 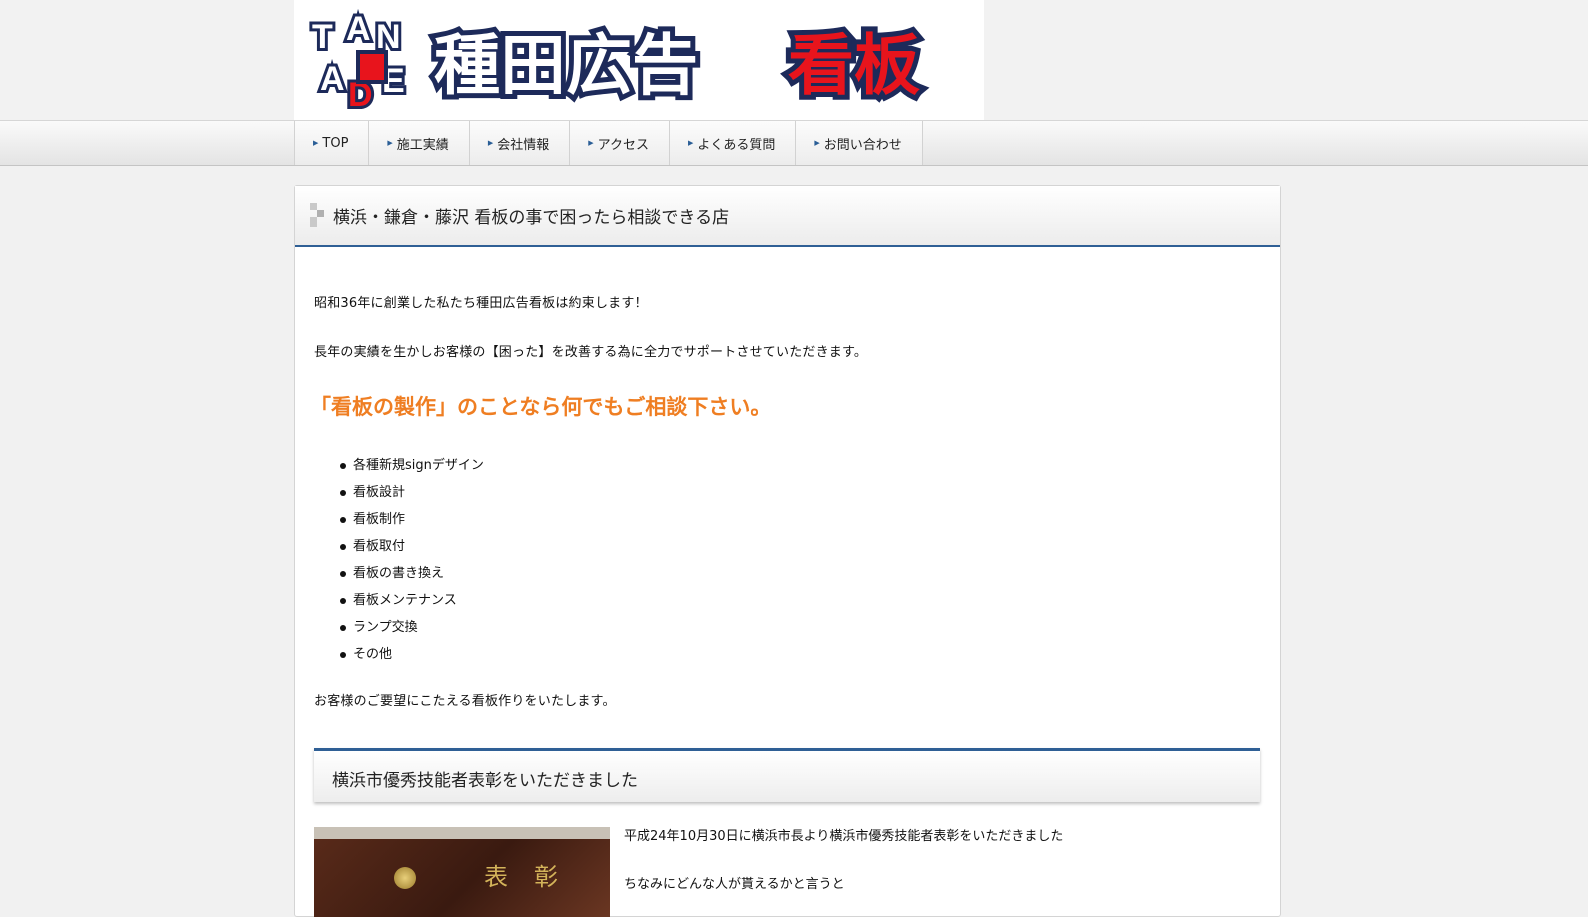 What do you see at coordinates (531, 218) in the screenshot?
I see `page-title: 横浜・鎌倉・藤沢 看板の事で困ったら相談できる店` at bounding box center [531, 218].